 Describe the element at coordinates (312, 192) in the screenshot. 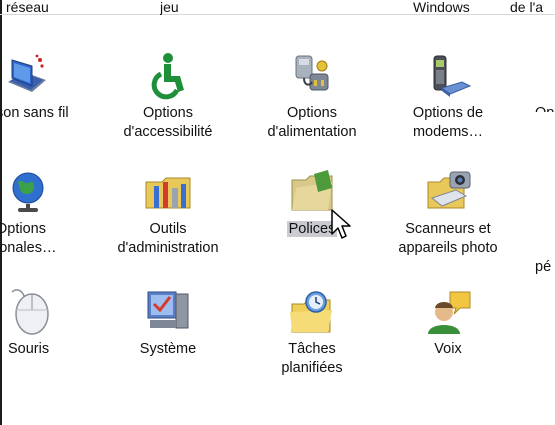

I see `fonts-folder-icon` at that location.